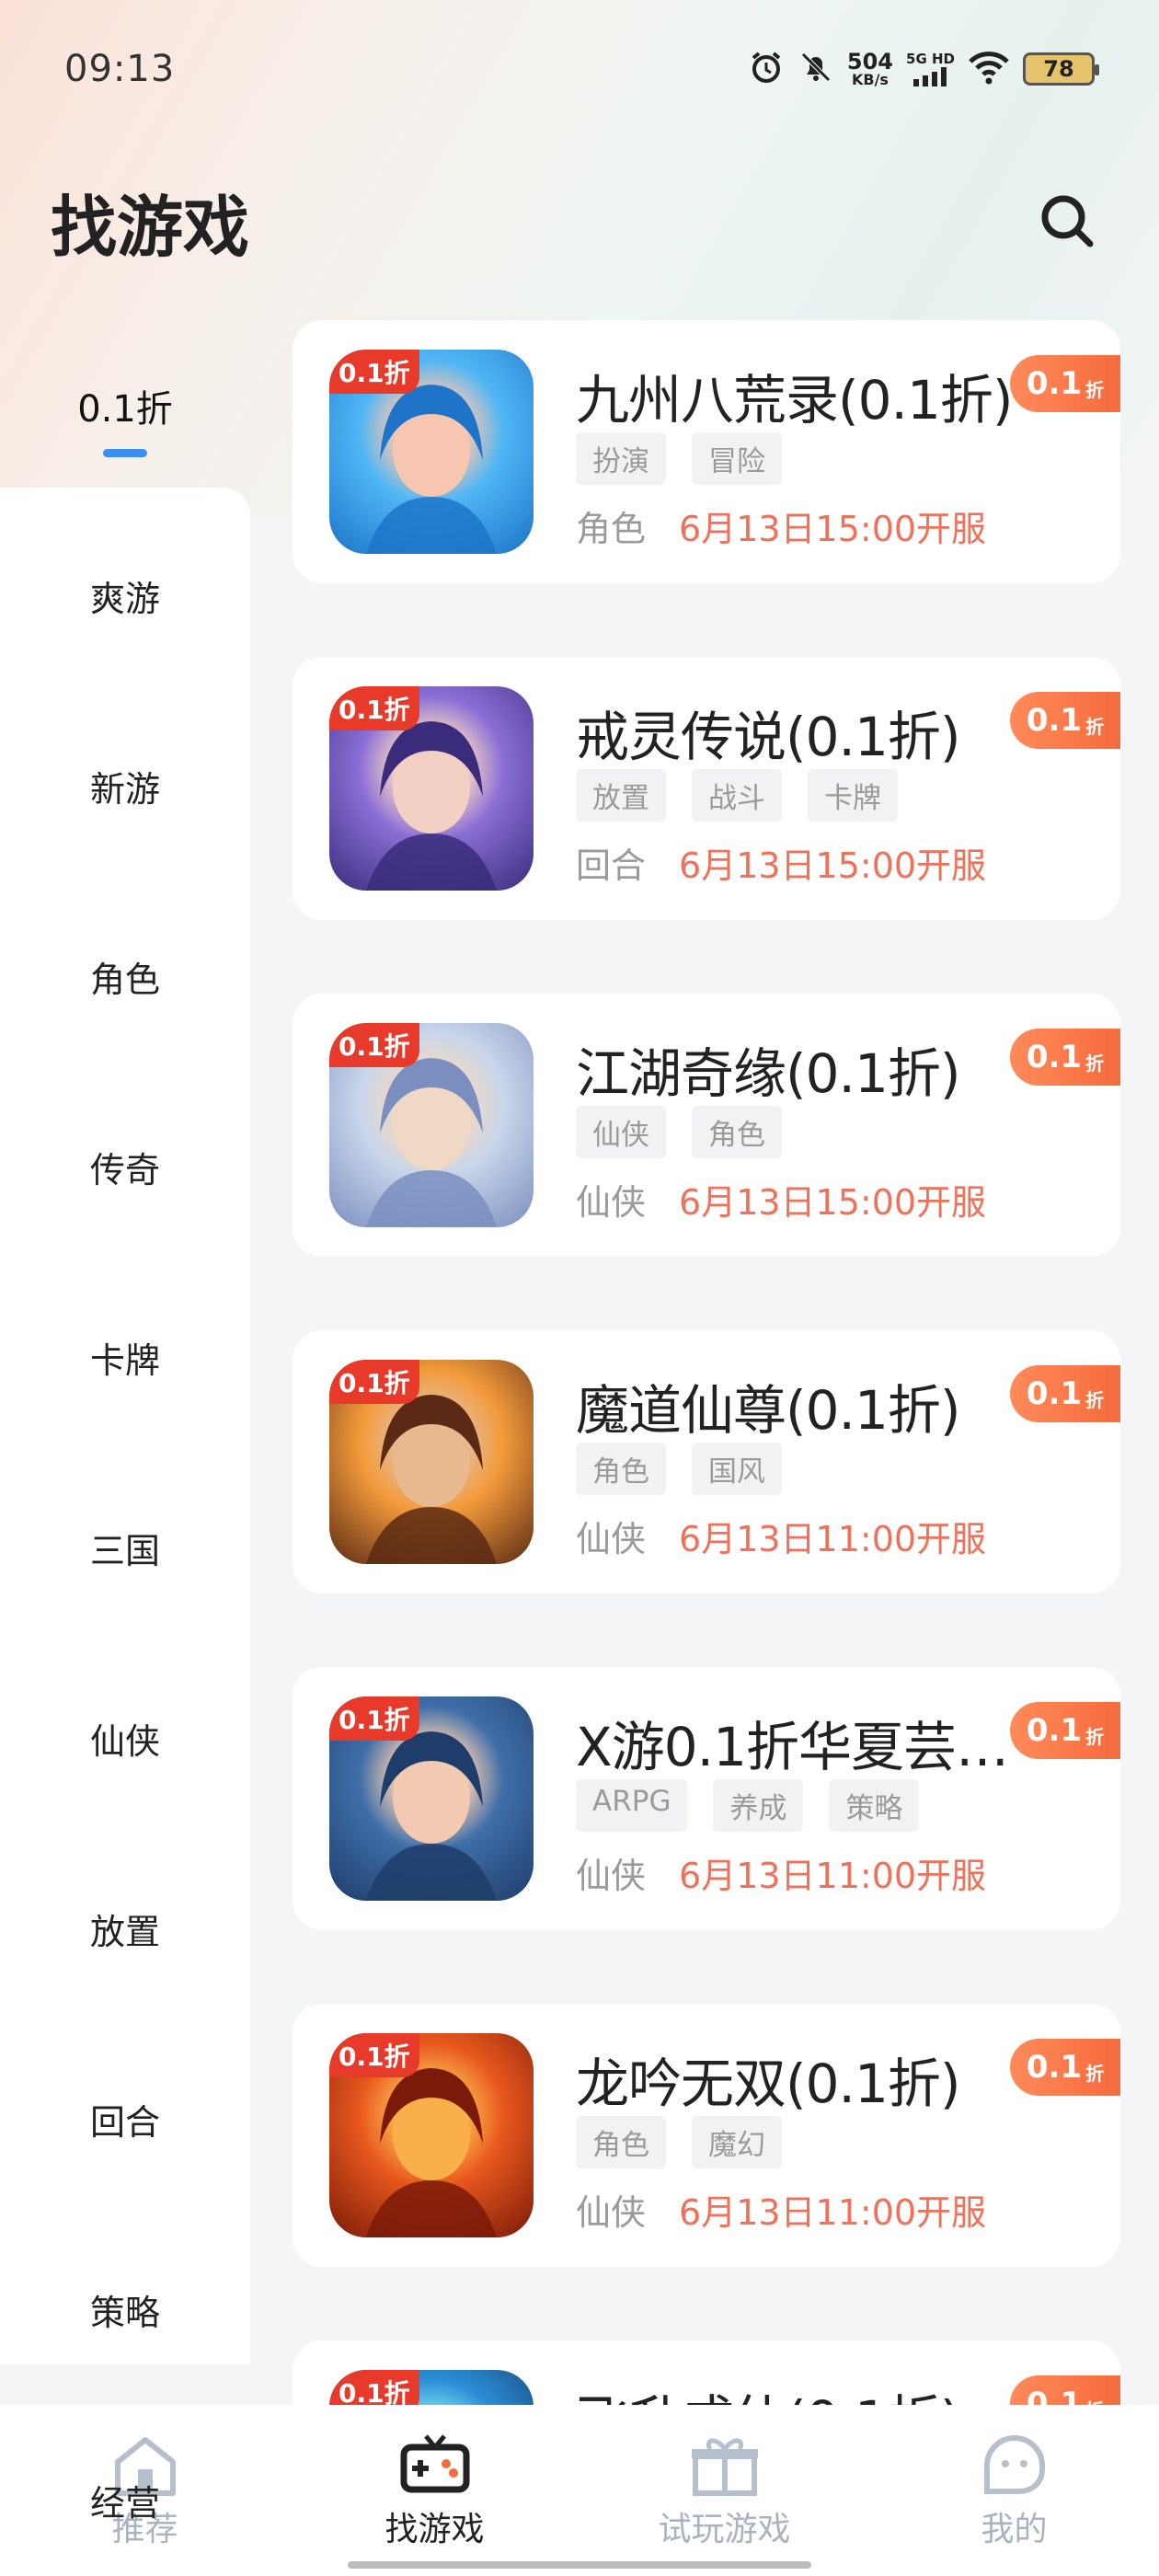  I want to click on server-open-time: 6月13日11:00开服, so click(833, 1876).